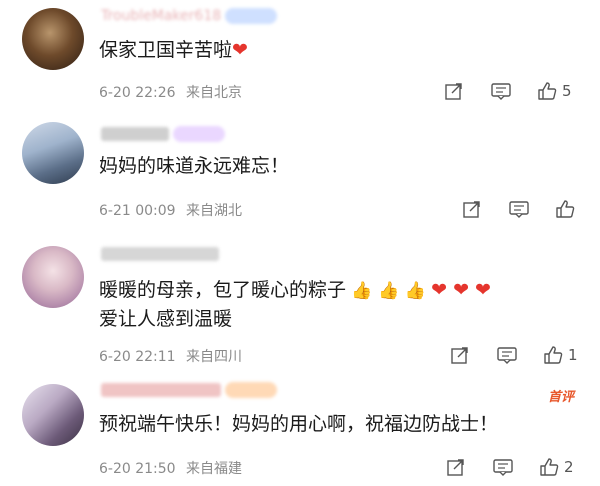 The image size is (600, 486). I want to click on heart-emoji: ❤, so click(240, 50).